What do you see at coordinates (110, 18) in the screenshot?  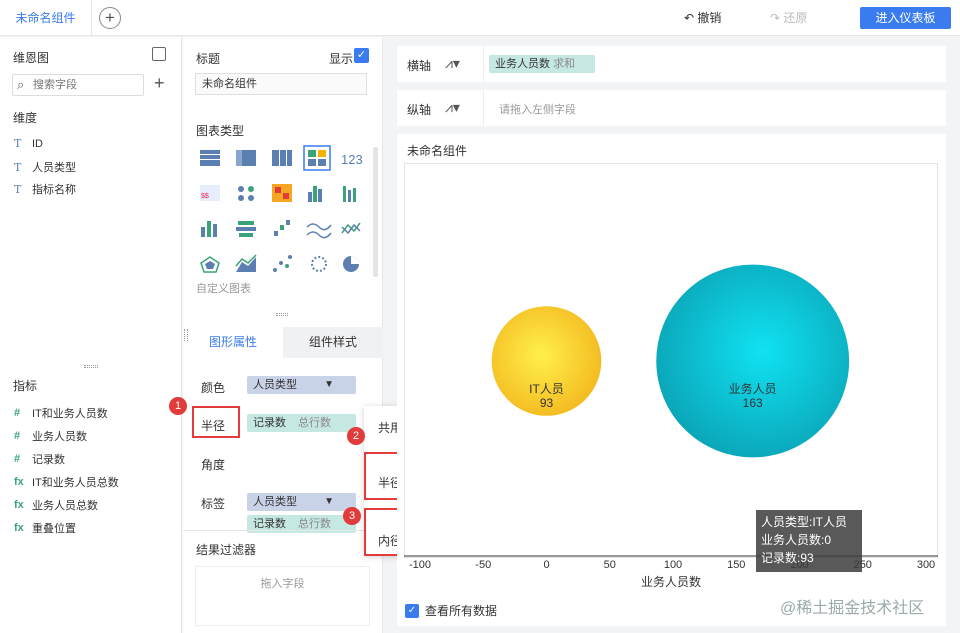 I see `add-tab-button: +` at bounding box center [110, 18].